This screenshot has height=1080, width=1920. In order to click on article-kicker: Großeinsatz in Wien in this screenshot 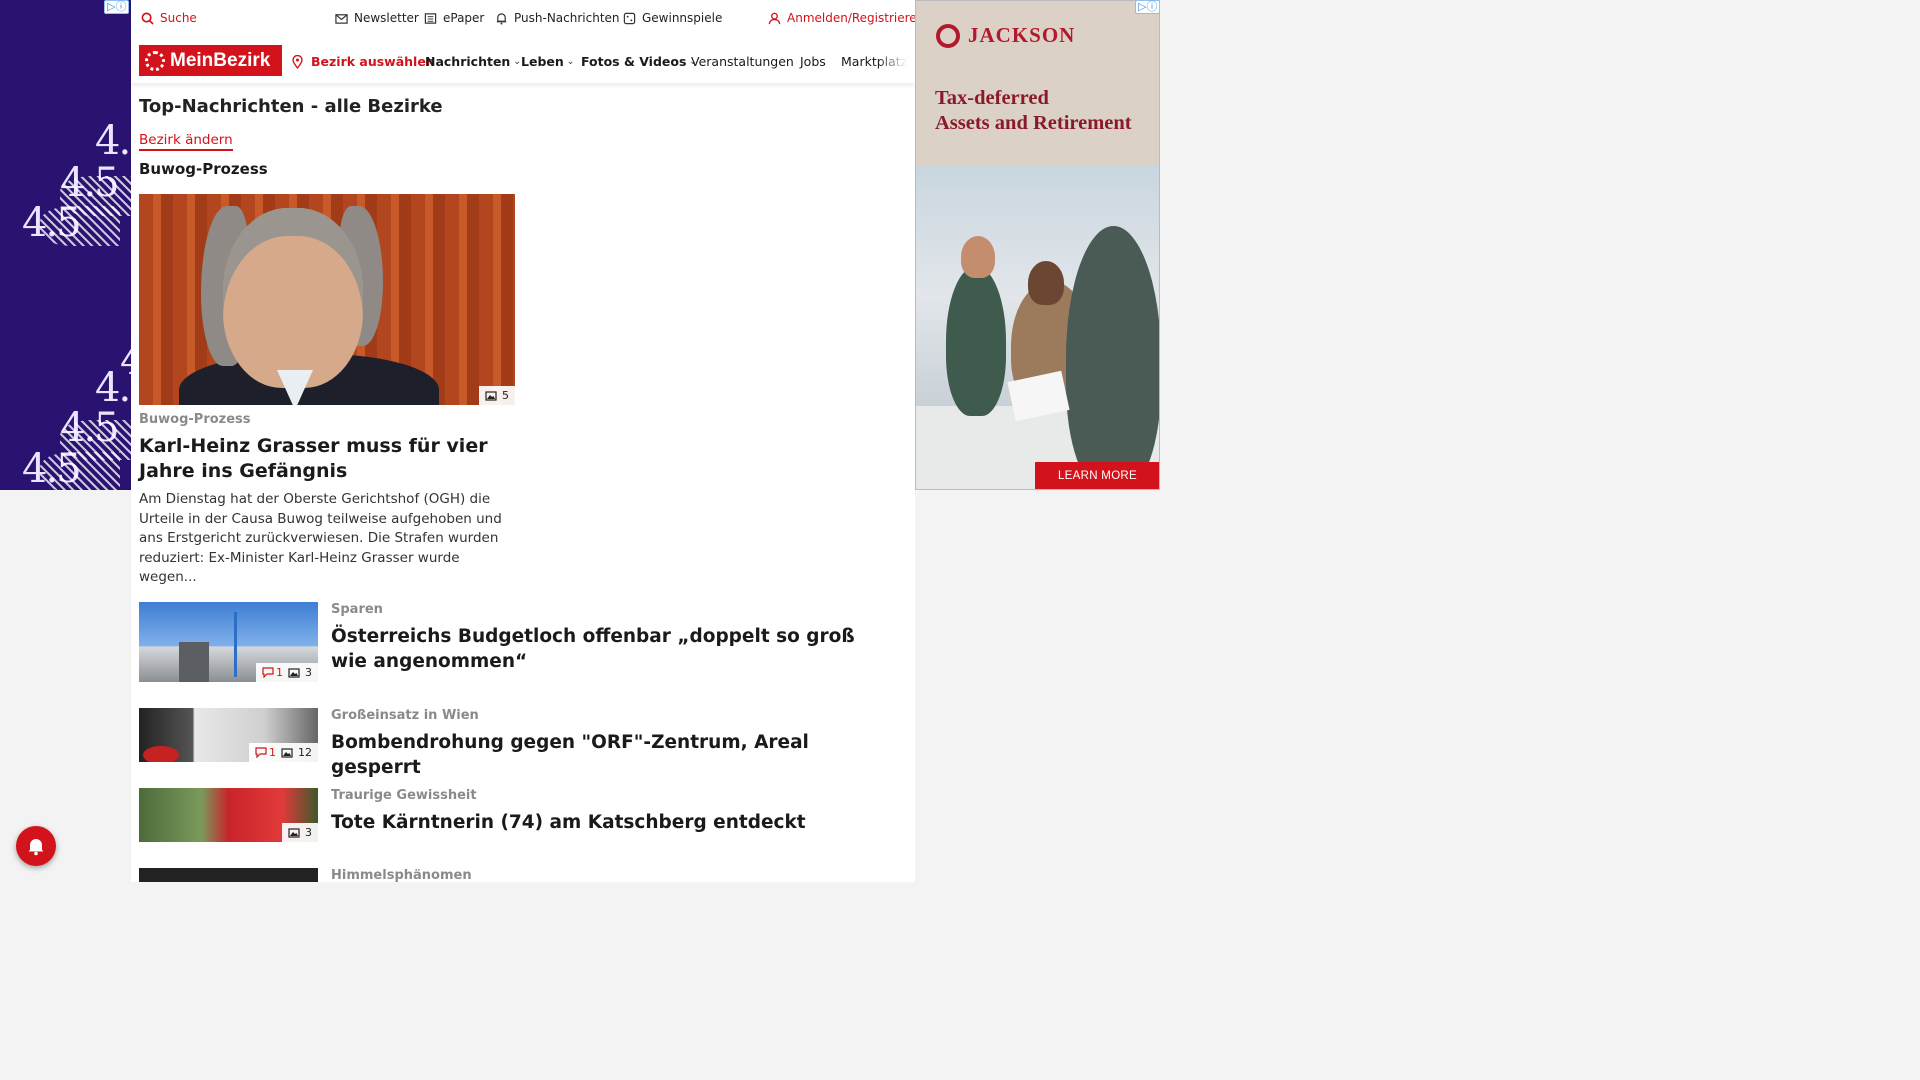, I will do `click(405, 715)`.